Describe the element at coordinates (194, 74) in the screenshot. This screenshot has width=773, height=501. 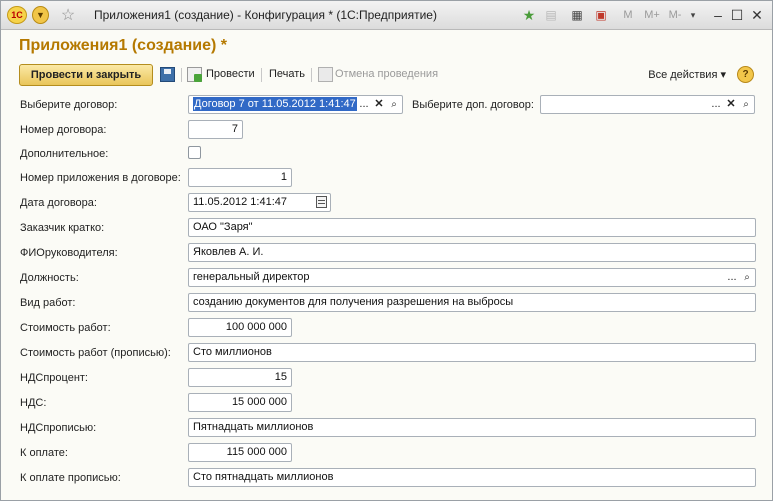
I see `post-icon` at that location.